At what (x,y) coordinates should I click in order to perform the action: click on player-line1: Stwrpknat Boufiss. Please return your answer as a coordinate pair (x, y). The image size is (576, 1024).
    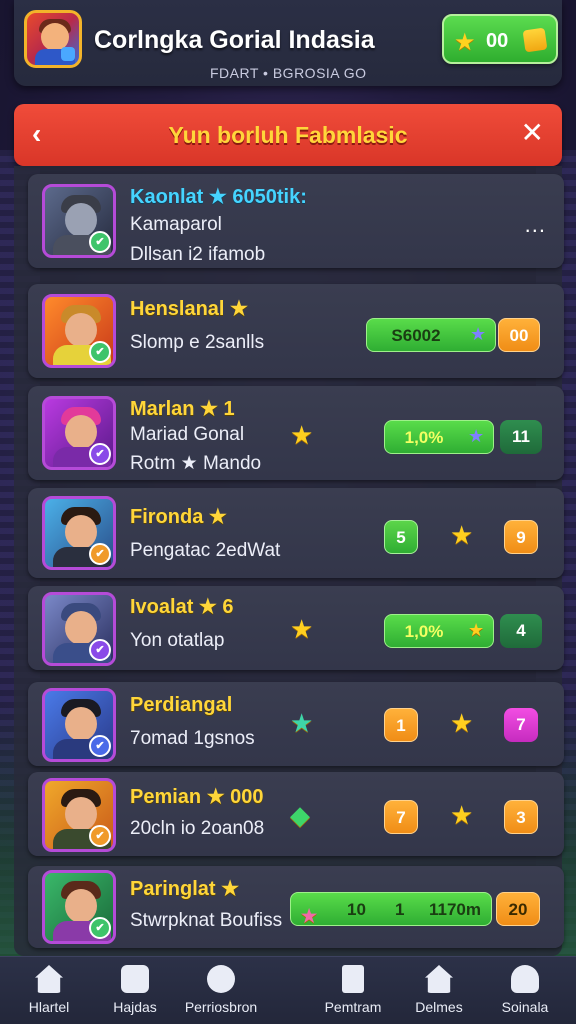
    Looking at the image, I should click on (206, 920).